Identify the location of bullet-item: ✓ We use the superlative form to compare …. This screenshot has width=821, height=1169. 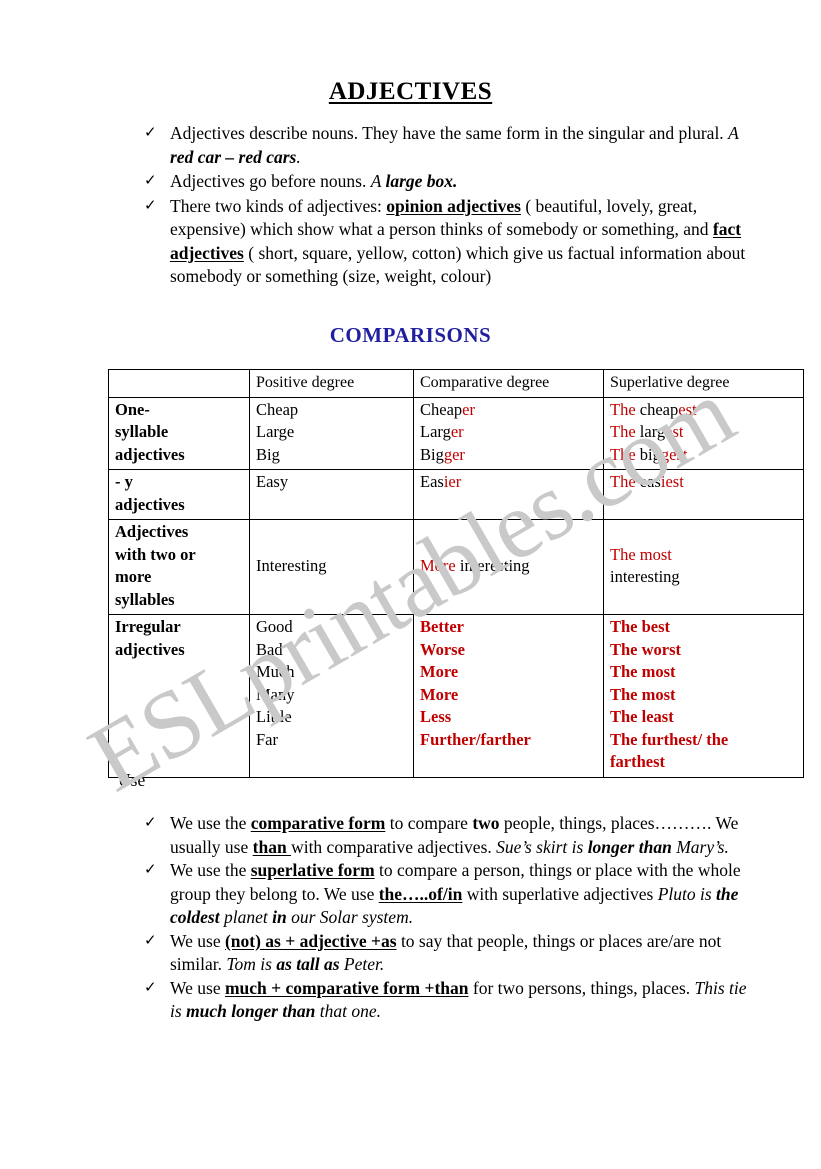
(447, 894).